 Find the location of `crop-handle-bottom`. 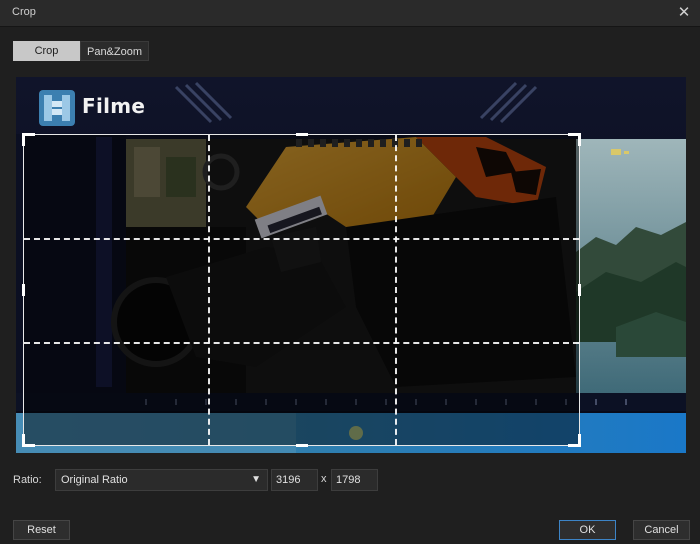

crop-handle-bottom is located at coordinates (301, 445).